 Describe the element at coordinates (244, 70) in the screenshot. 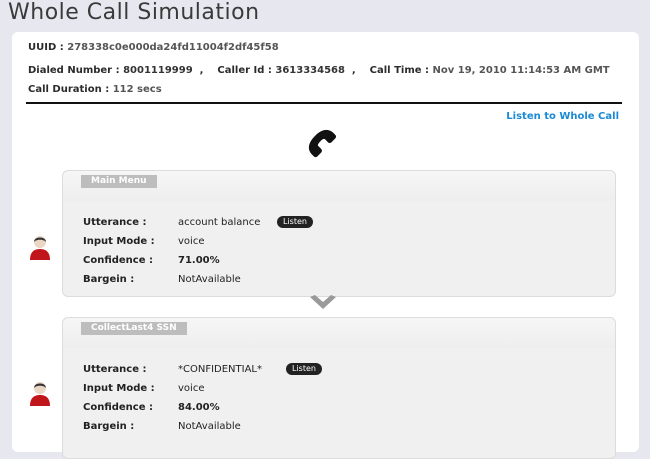

I see `caller-id-label: Caller Id :` at that location.